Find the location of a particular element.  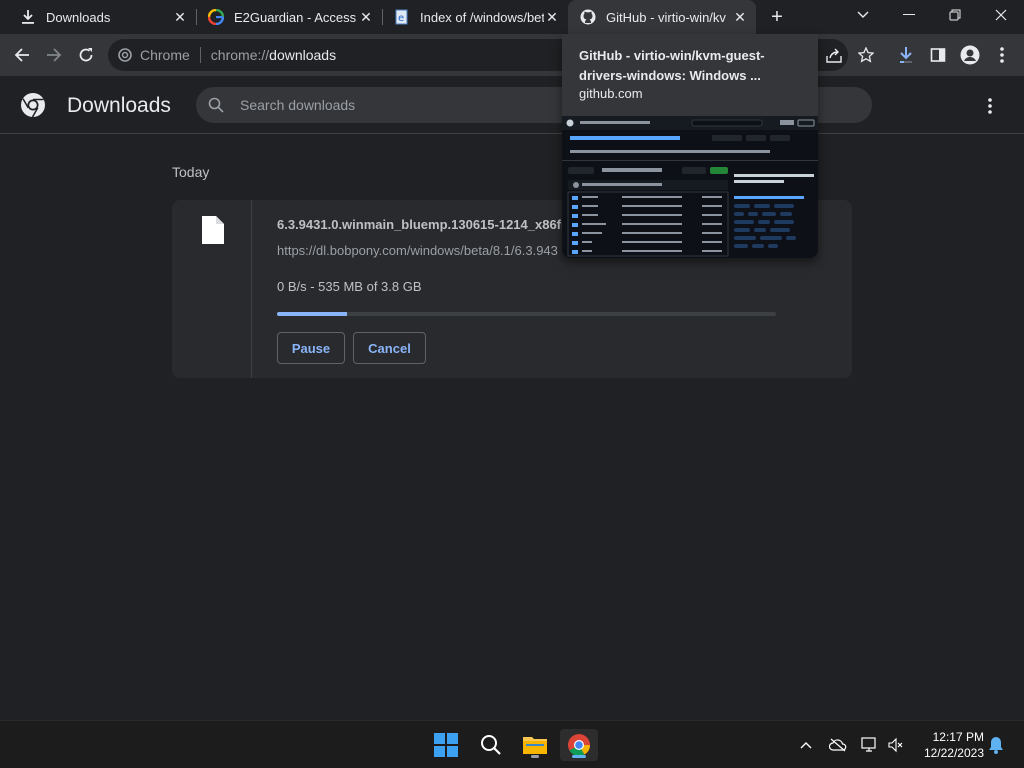

volume-tray-icon is located at coordinates (896, 745).